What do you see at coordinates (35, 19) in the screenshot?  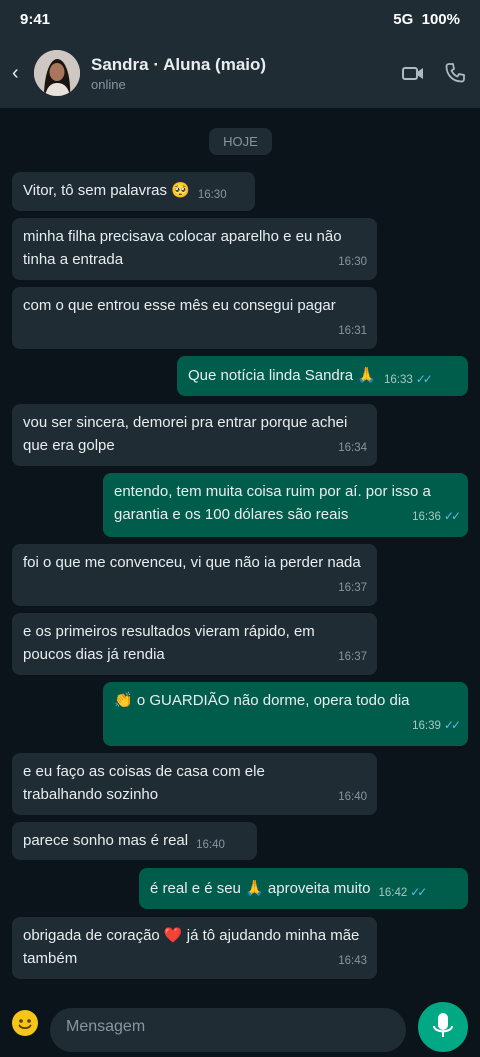 I see `status-time: 9:41` at bounding box center [35, 19].